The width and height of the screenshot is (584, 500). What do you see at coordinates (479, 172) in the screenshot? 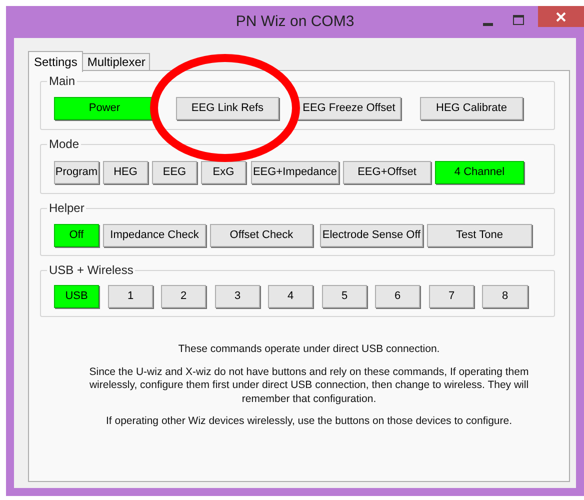
I see `command-button: 4 Channel` at bounding box center [479, 172].